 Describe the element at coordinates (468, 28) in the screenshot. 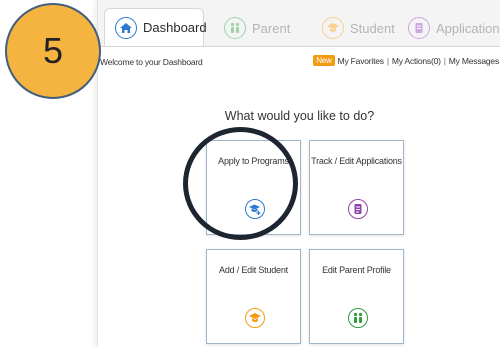

I see `tab-application-label: Application` at that location.